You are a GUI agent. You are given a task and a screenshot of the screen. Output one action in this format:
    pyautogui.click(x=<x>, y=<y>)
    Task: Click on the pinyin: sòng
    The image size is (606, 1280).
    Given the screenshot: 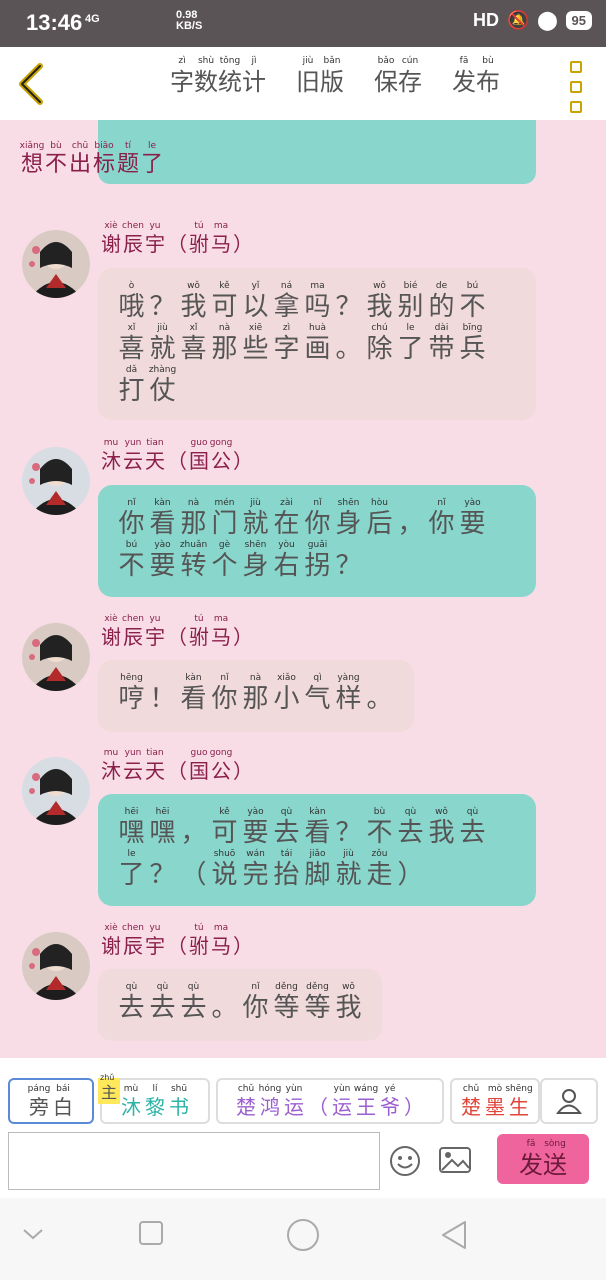 What is the action you would take?
    pyautogui.click(x=555, y=1144)
    